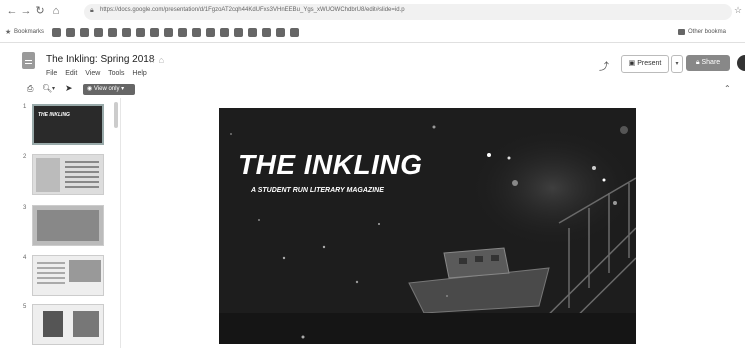 The height and width of the screenshot is (348, 745). I want to click on back-icon: ←, so click(12, 11).